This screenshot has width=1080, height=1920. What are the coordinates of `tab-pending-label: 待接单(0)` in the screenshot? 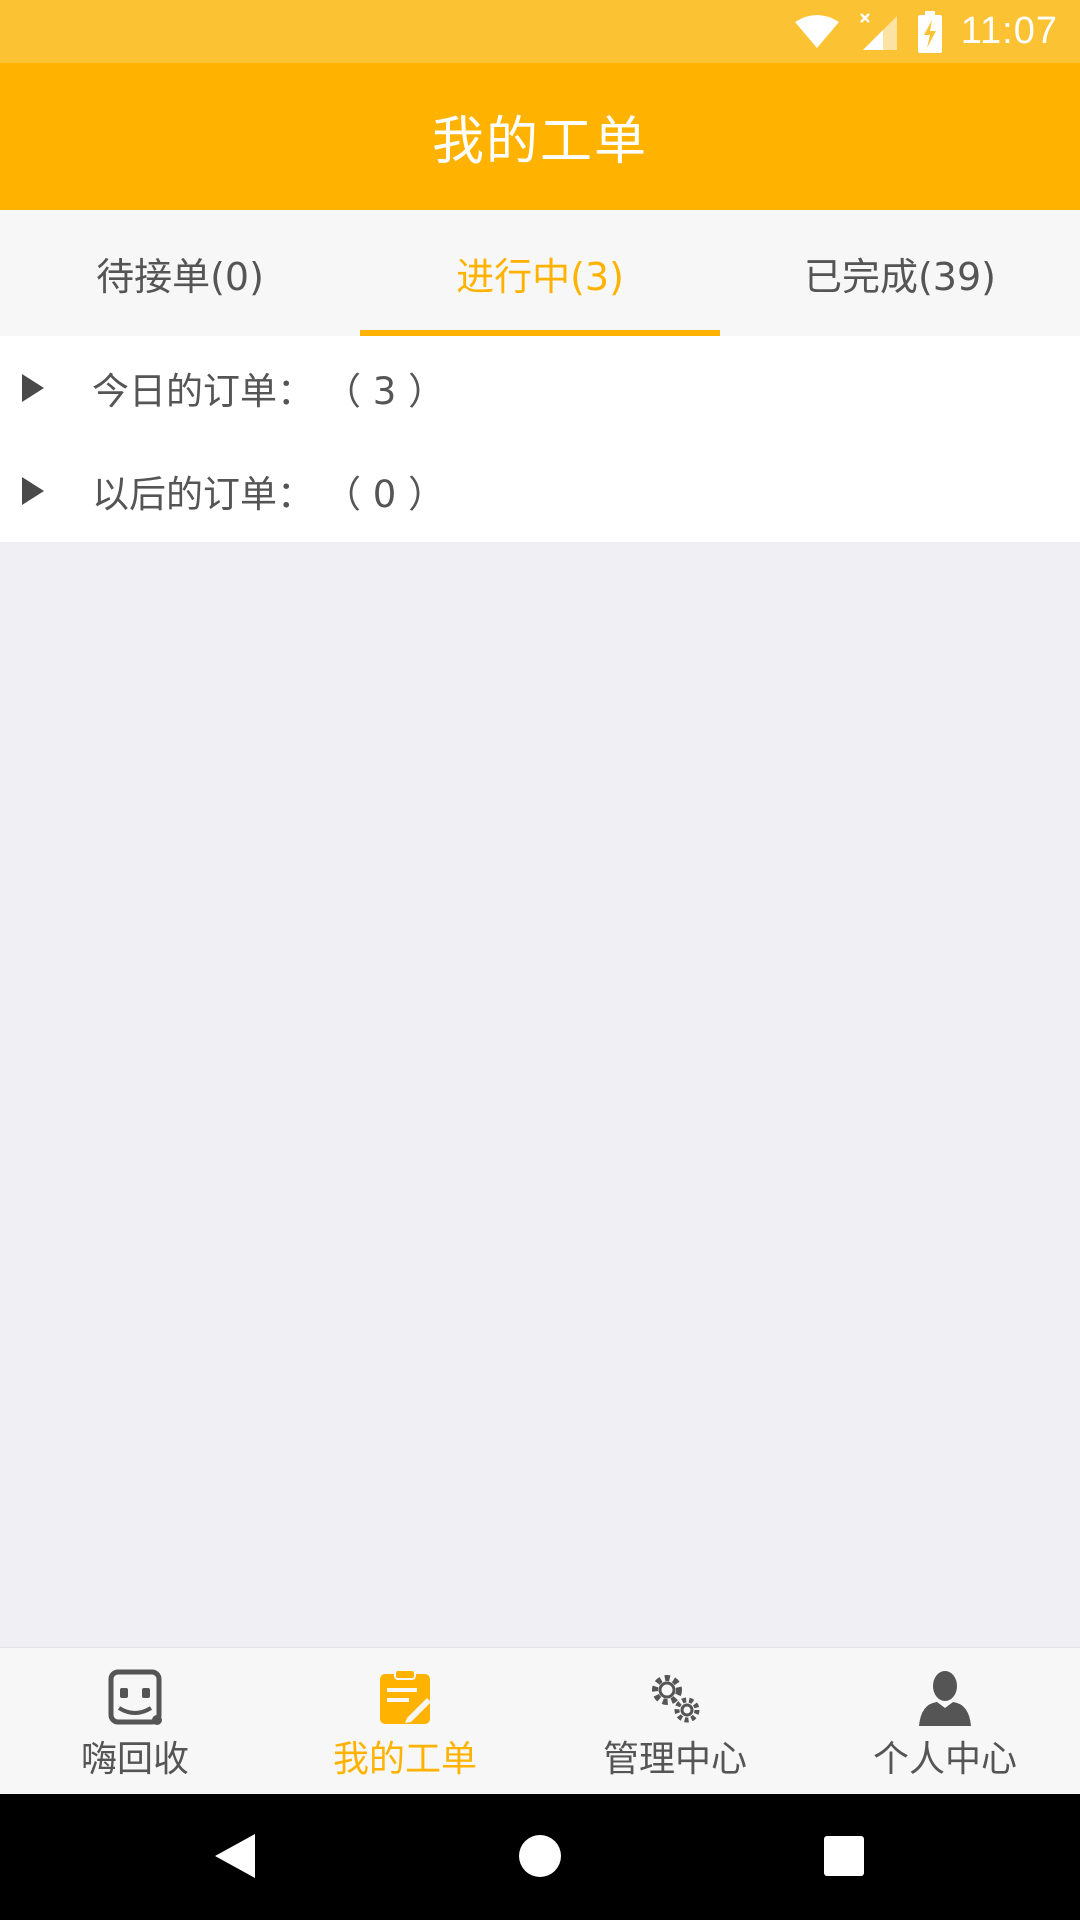 It's located at (180, 276).